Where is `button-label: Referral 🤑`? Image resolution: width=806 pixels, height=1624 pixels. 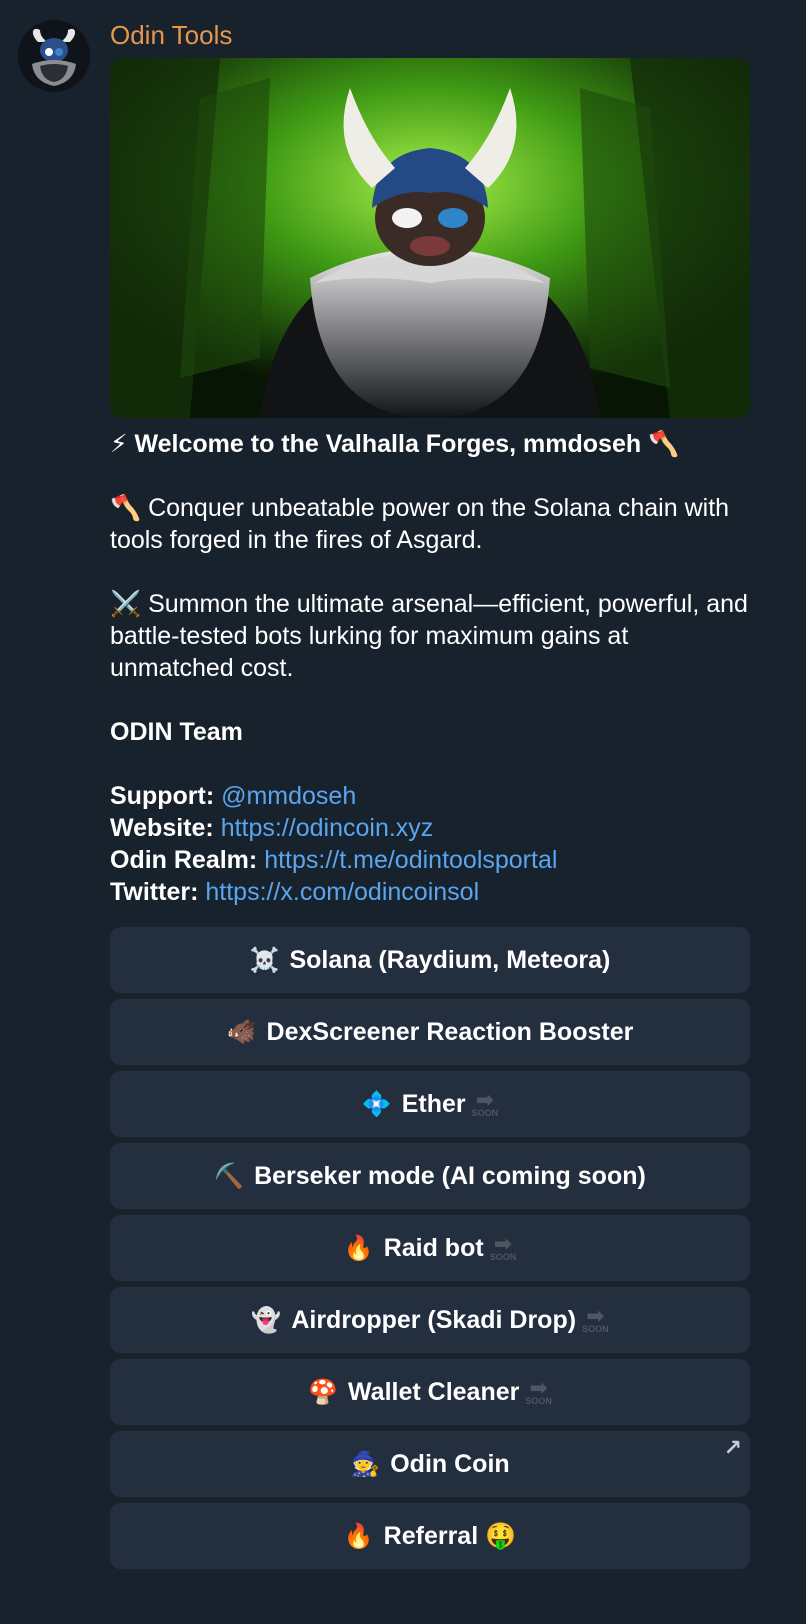
button-label: Referral 🤑 is located at coordinates (450, 1535).